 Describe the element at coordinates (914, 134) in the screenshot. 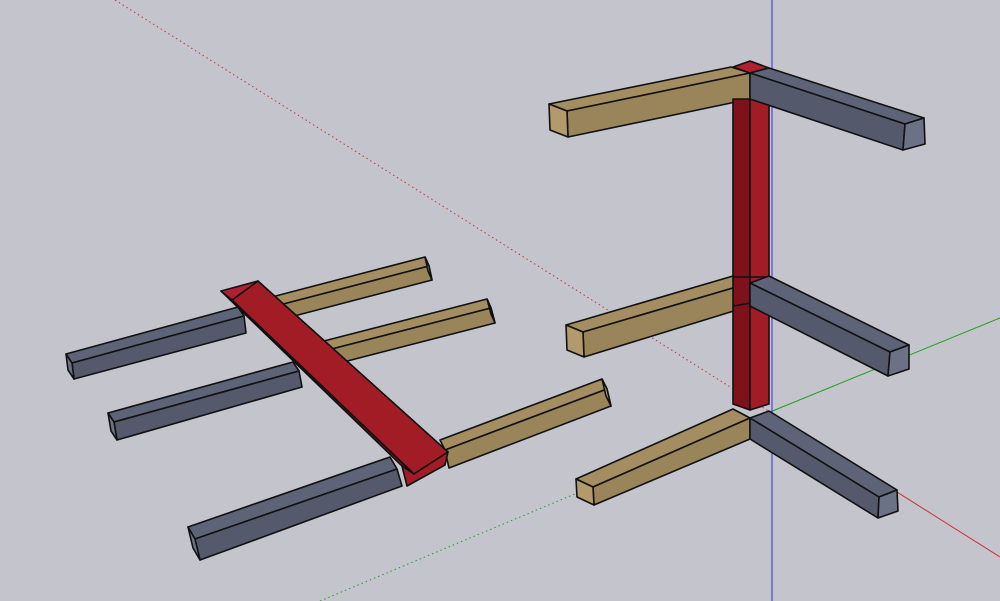

I see `slate-member-end` at that location.